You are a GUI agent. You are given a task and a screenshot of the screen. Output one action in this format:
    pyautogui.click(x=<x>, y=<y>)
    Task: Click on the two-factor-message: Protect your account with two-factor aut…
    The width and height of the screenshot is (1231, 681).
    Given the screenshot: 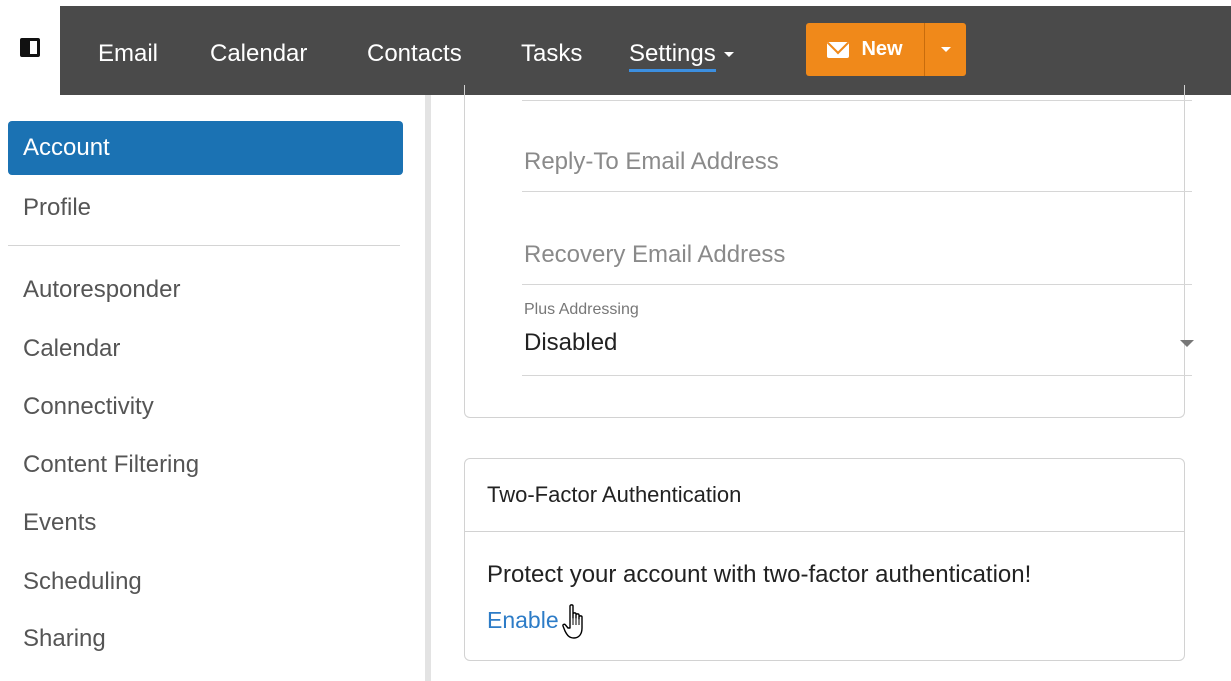 What is the action you would take?
    pyautogui.click(x=759, y=574)
    